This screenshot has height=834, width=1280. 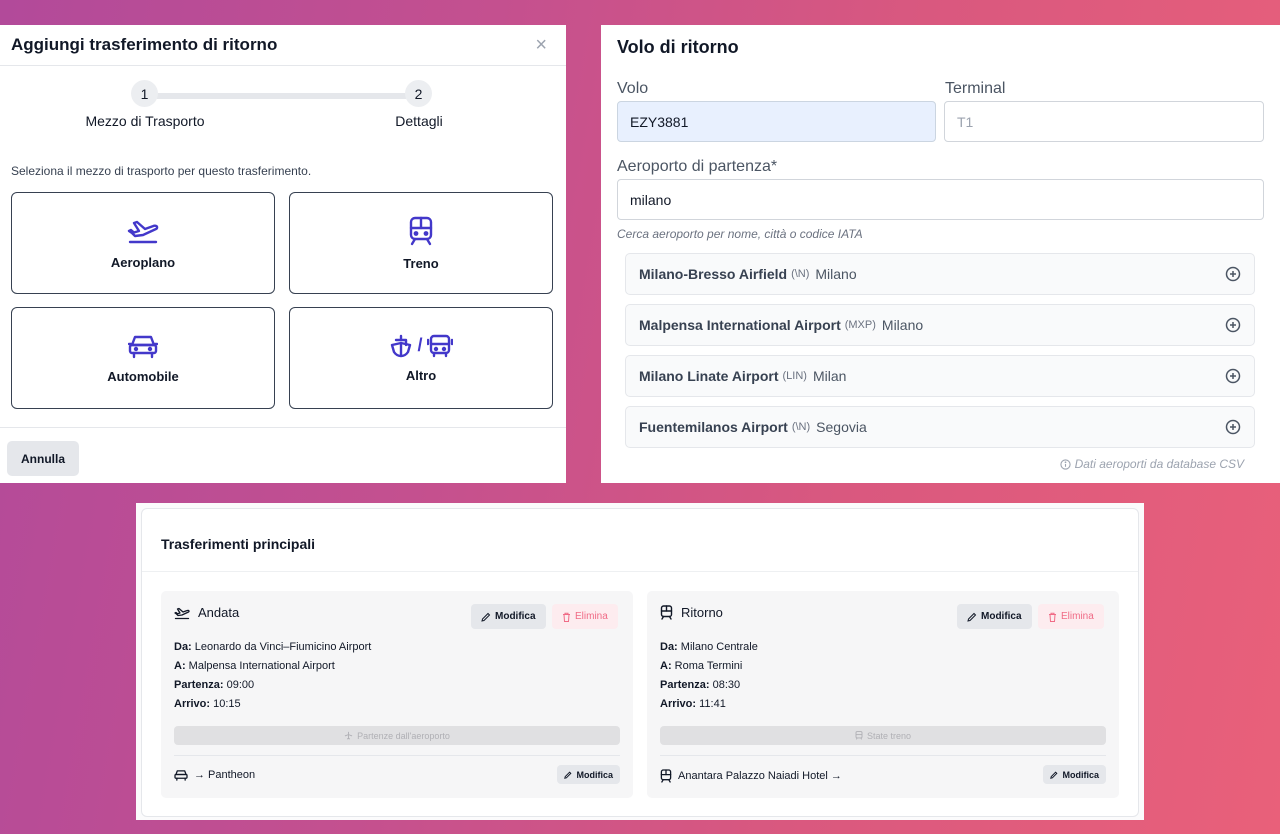 I want to click on airport-result: Milano-Bresso Airfield (\N) Milano, so click(x=940, y=274).